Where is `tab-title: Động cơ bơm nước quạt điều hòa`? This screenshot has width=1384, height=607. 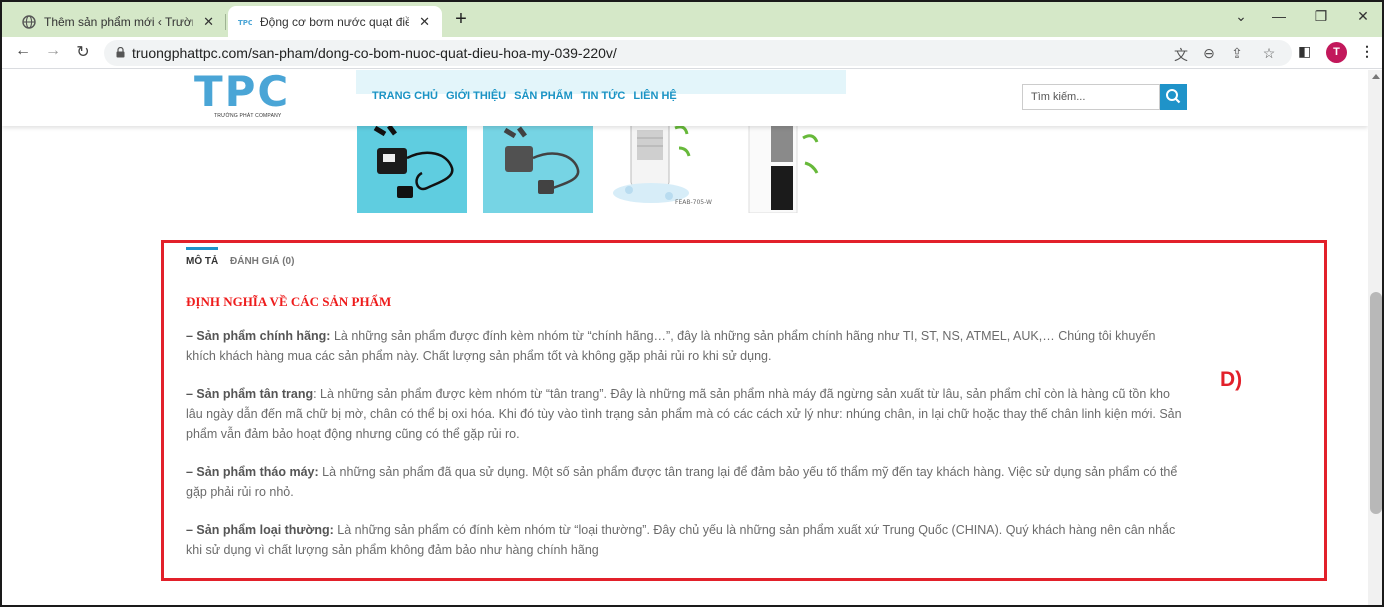
tab-title: Động cơ bơm nước quạt điều hòa is located at coordinates (334, 21).